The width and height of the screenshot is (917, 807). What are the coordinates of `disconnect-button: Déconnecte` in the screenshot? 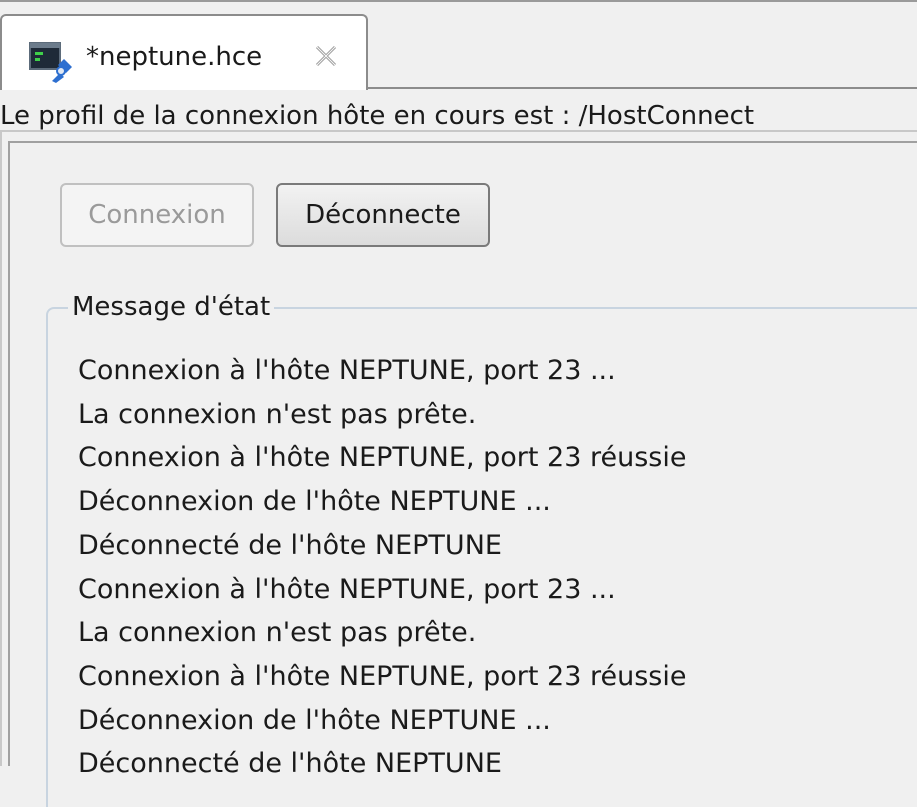 It's located at (383, 215).